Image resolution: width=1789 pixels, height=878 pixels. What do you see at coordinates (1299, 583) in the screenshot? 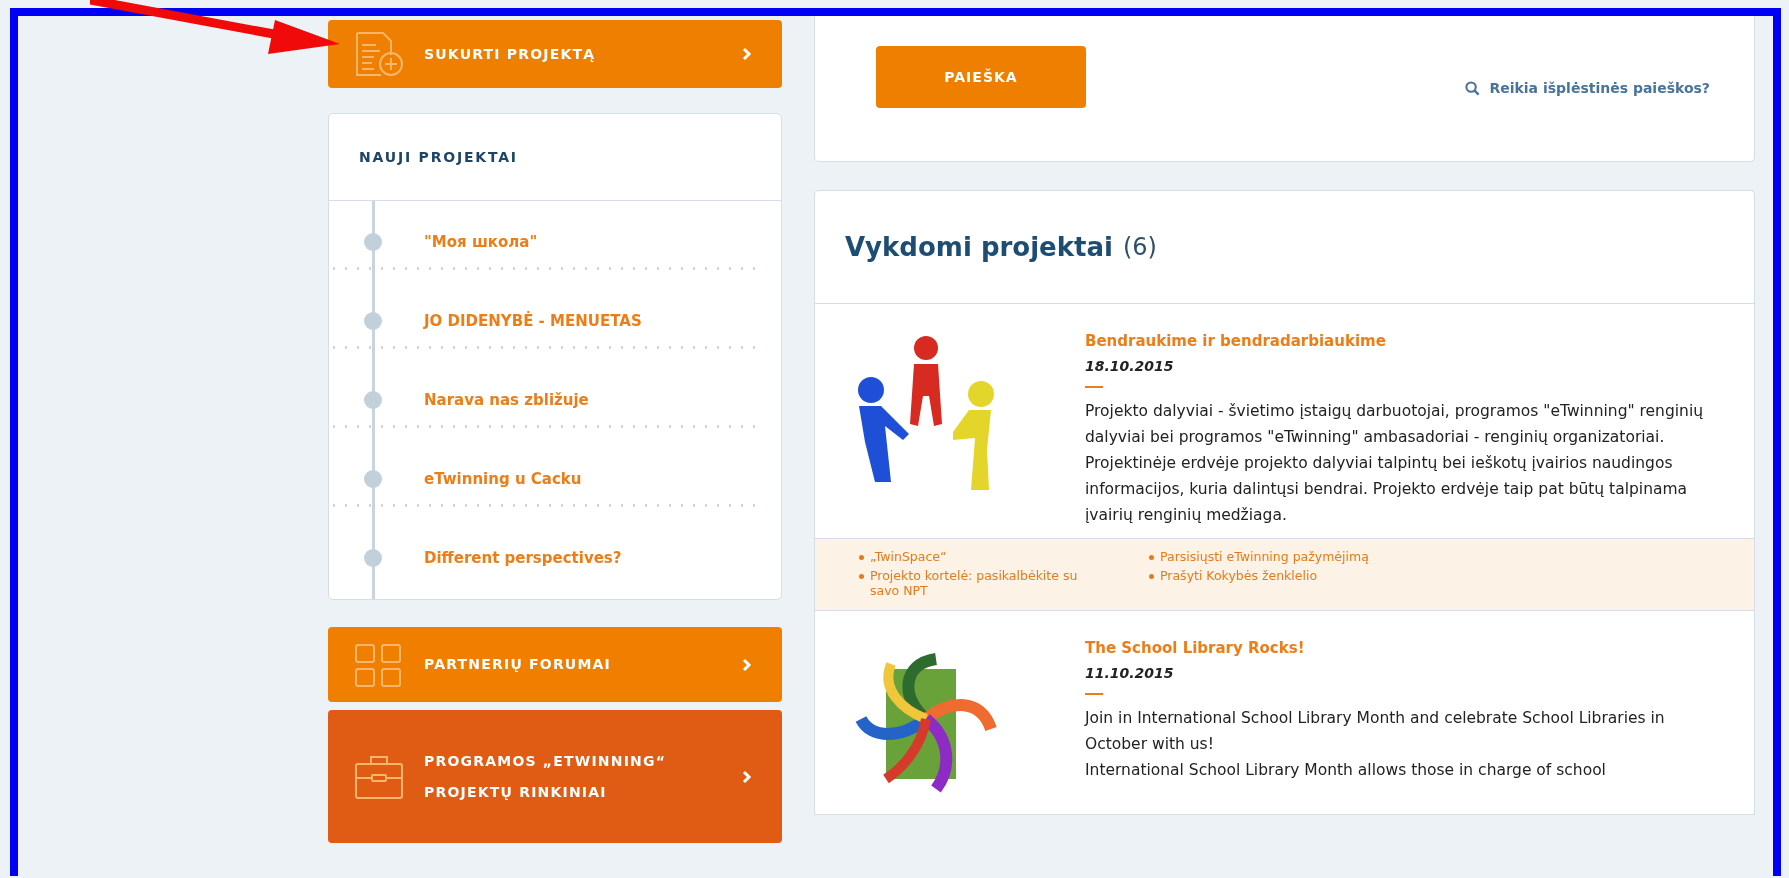
I see `project-link: Prašyti Kokybės ženklelio` at bounding box center [1299, 583].